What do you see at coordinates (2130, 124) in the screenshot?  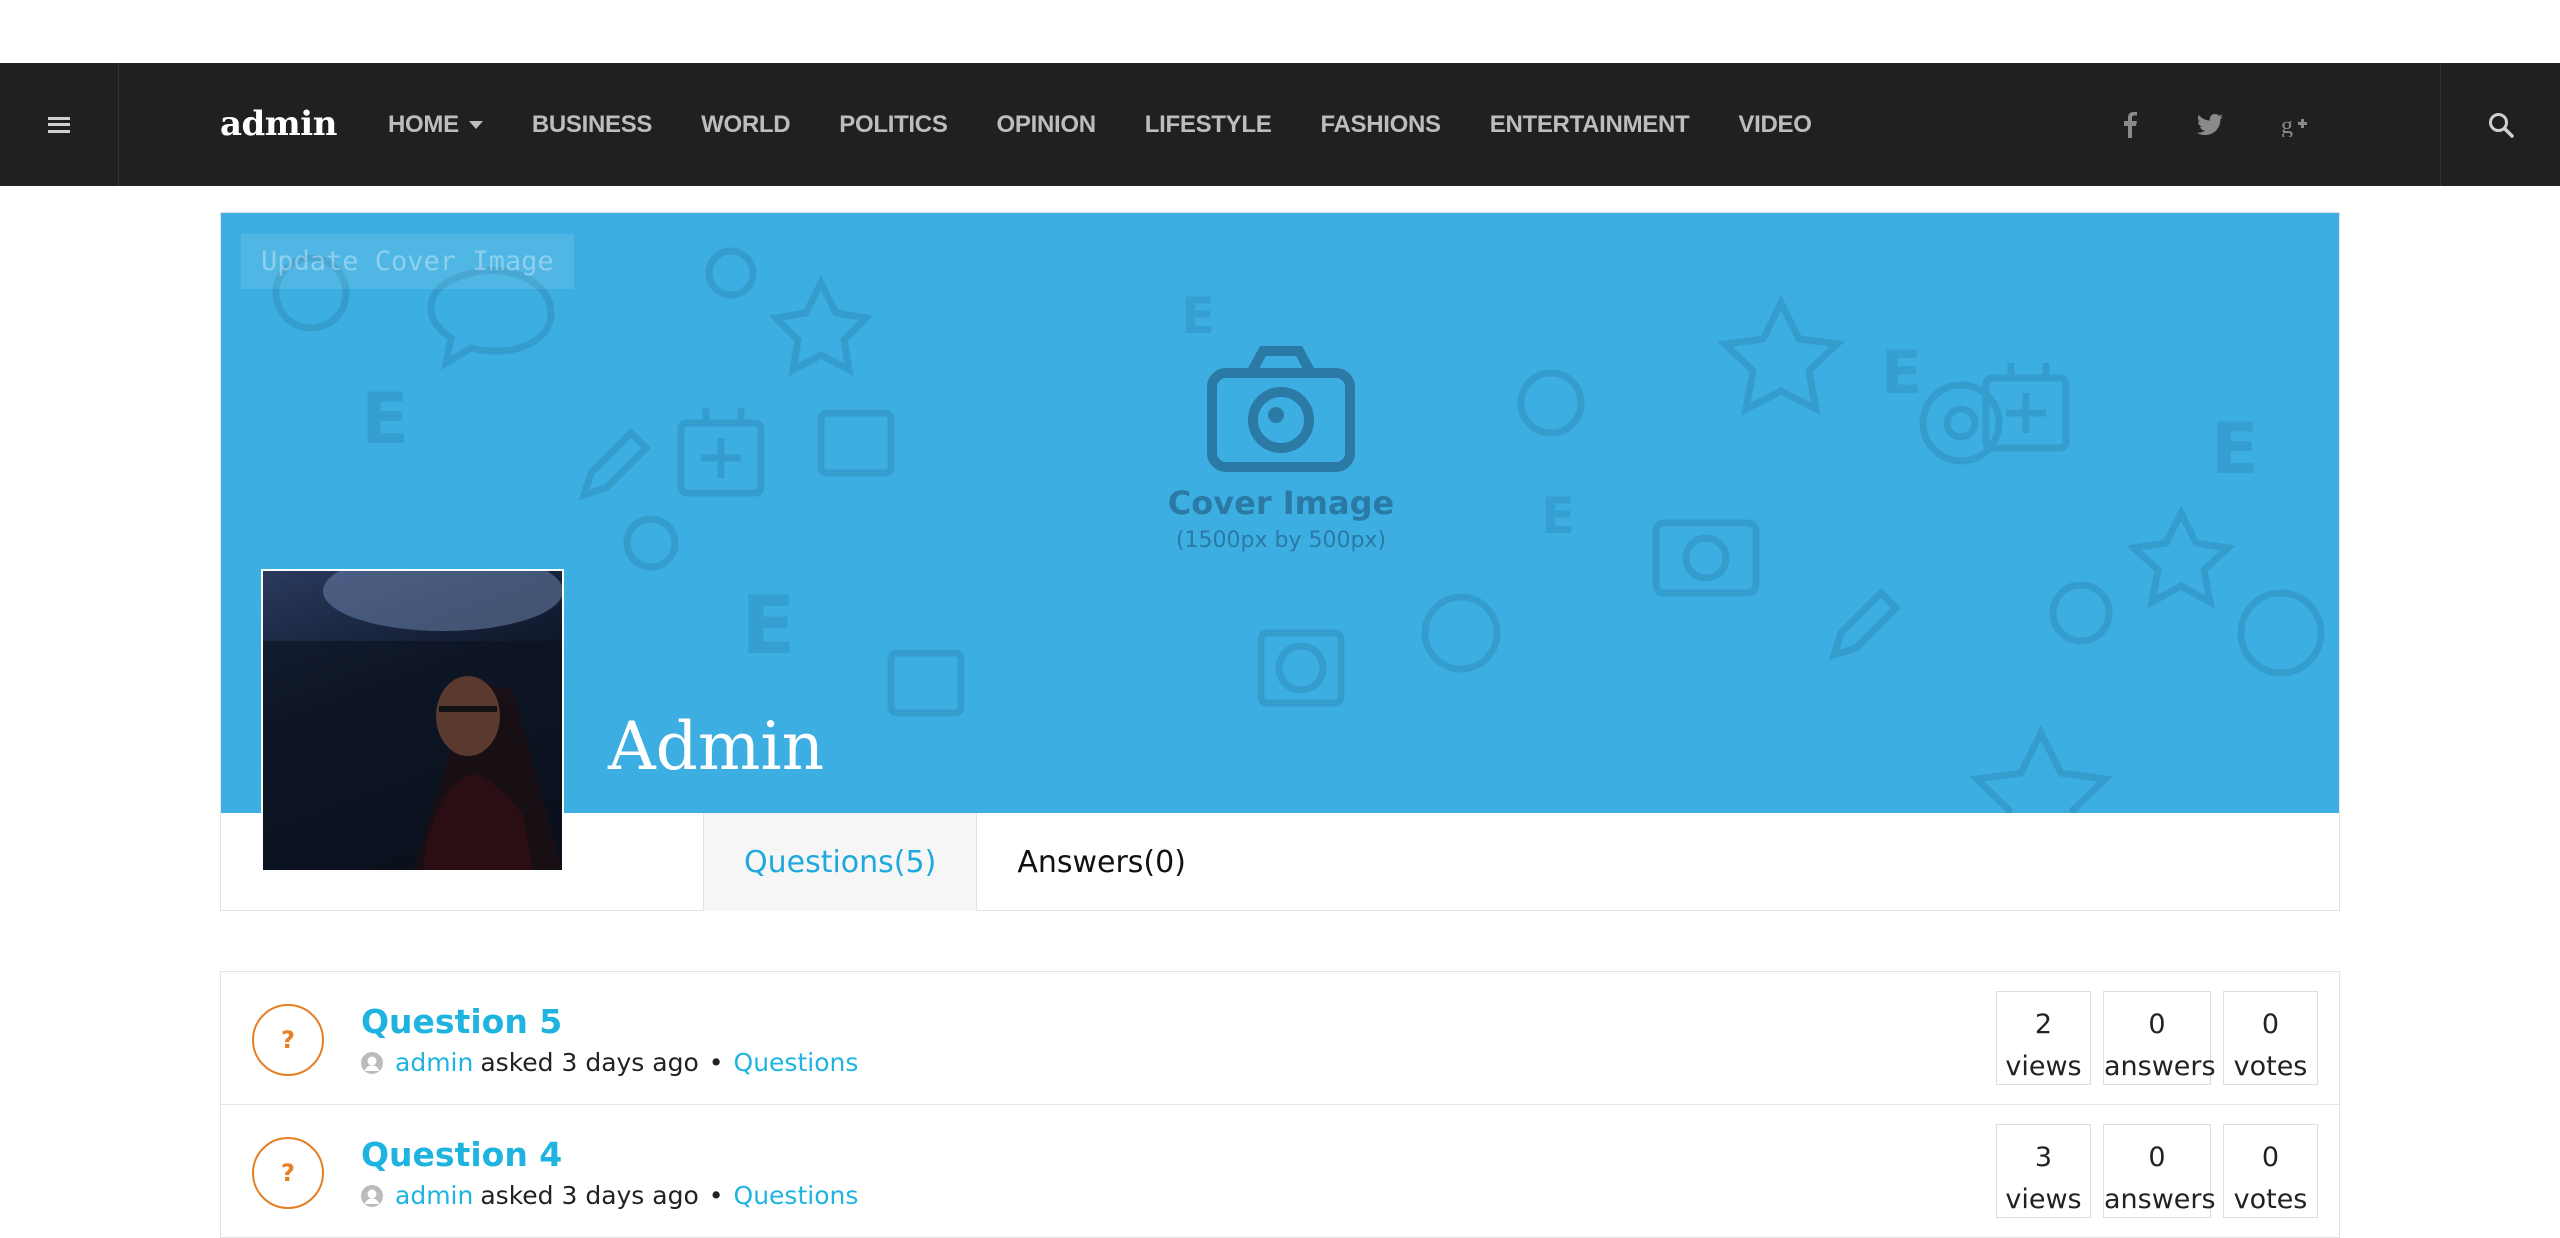 I see `facebook-icon` at bounding box center [2130, 124].